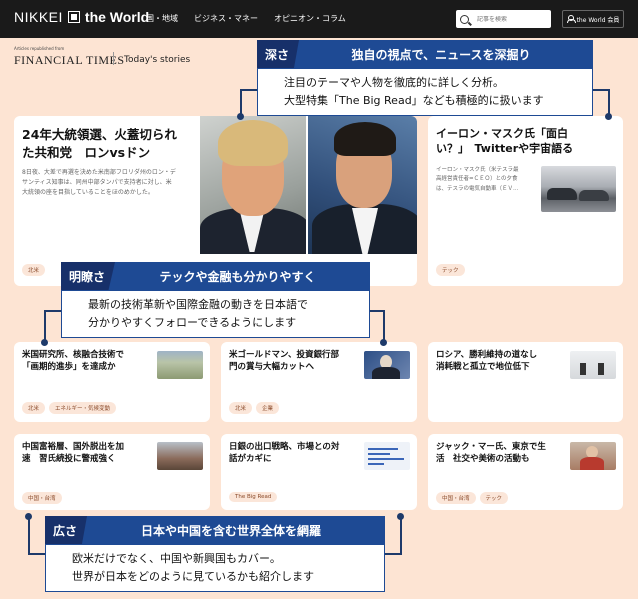 The height and width of the screenshot is (599, 638). What do you see at coordinates (483, 366) in the screenshot?
I see `title-line-2: 消耗戦と孤立で地位低下` at bounding box center [483, 366].